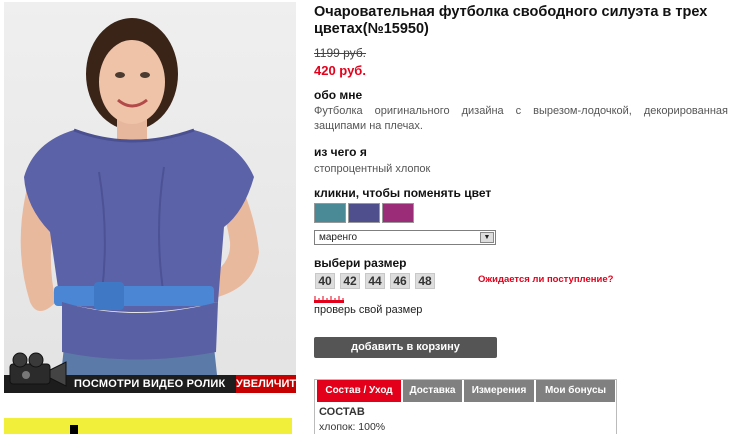  What do you see at coordinates (342, 412) in the screenshot?
I see `tab-content-heading: СОСТАВ` at bounding box center [342, 412].